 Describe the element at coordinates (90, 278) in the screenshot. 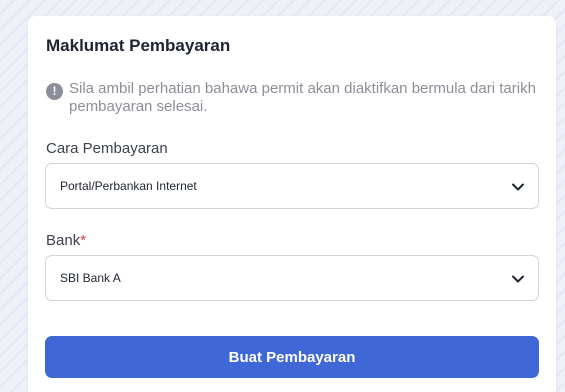

I see `bank-value: SBI Bank A` at that location.